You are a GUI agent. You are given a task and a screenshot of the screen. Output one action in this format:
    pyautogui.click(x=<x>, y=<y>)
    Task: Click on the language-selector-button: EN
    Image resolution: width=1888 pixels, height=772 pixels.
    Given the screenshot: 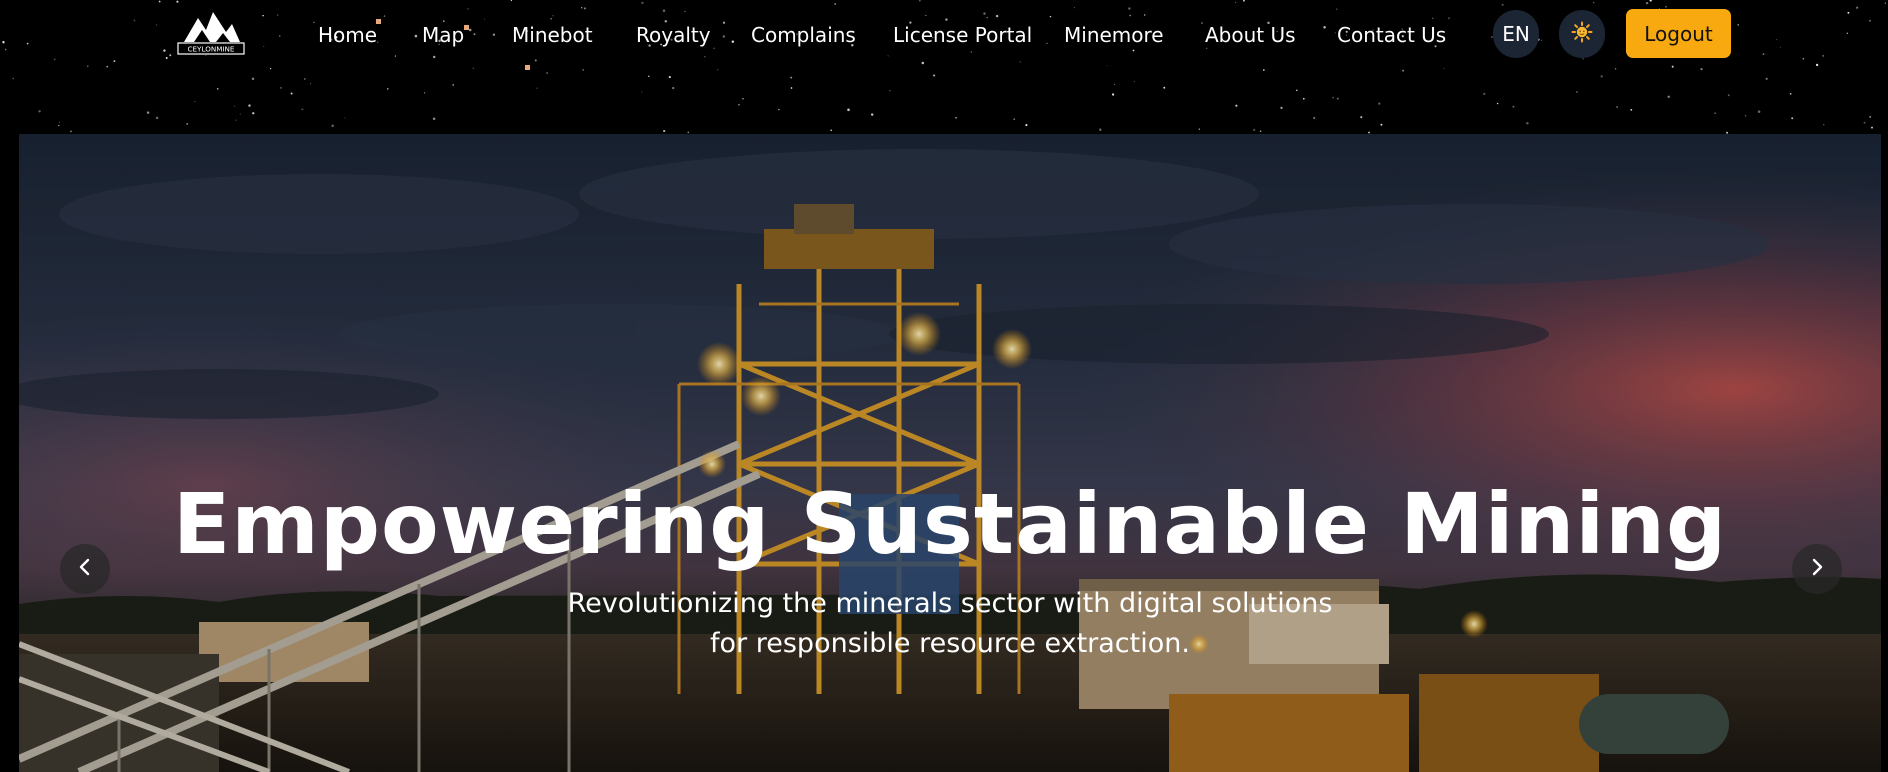 What is the action you would take?
    pyautogui.click(x=1516, y=34)
    